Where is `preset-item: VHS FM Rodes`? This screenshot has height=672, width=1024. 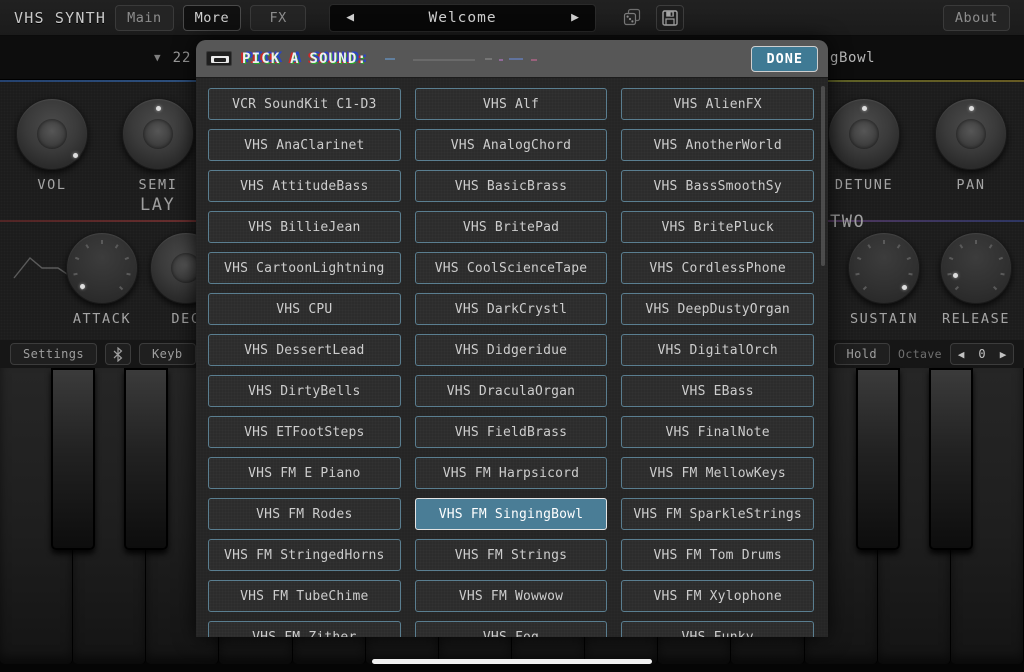 preset-item: VHS FM Rodes is located at coordinates (304, 514).